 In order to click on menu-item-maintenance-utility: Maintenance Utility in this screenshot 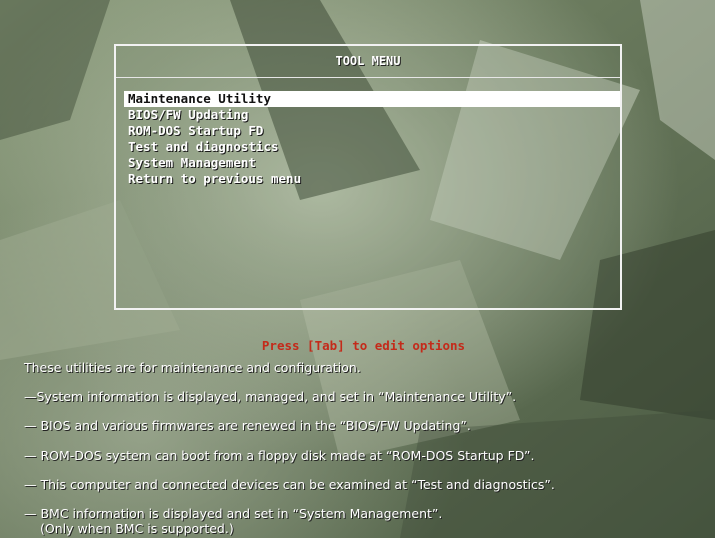, I will do `click(372, 99)`.